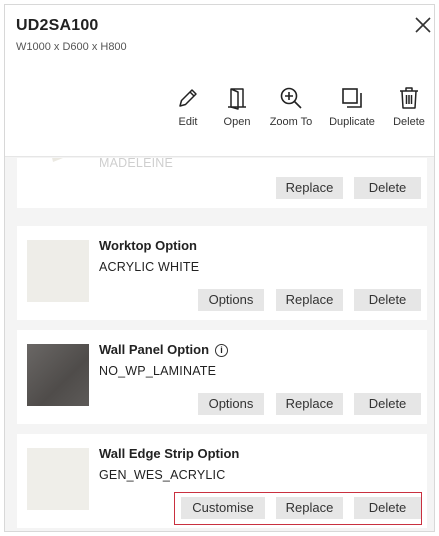 This screenshot has width=439, height=536. I want to click on zoom-to-button: Zoom To, so click(291, 110).